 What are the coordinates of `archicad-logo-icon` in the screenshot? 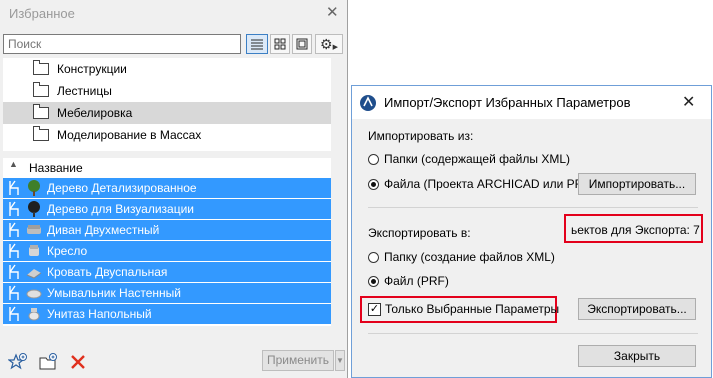 It's located at (368, 103).